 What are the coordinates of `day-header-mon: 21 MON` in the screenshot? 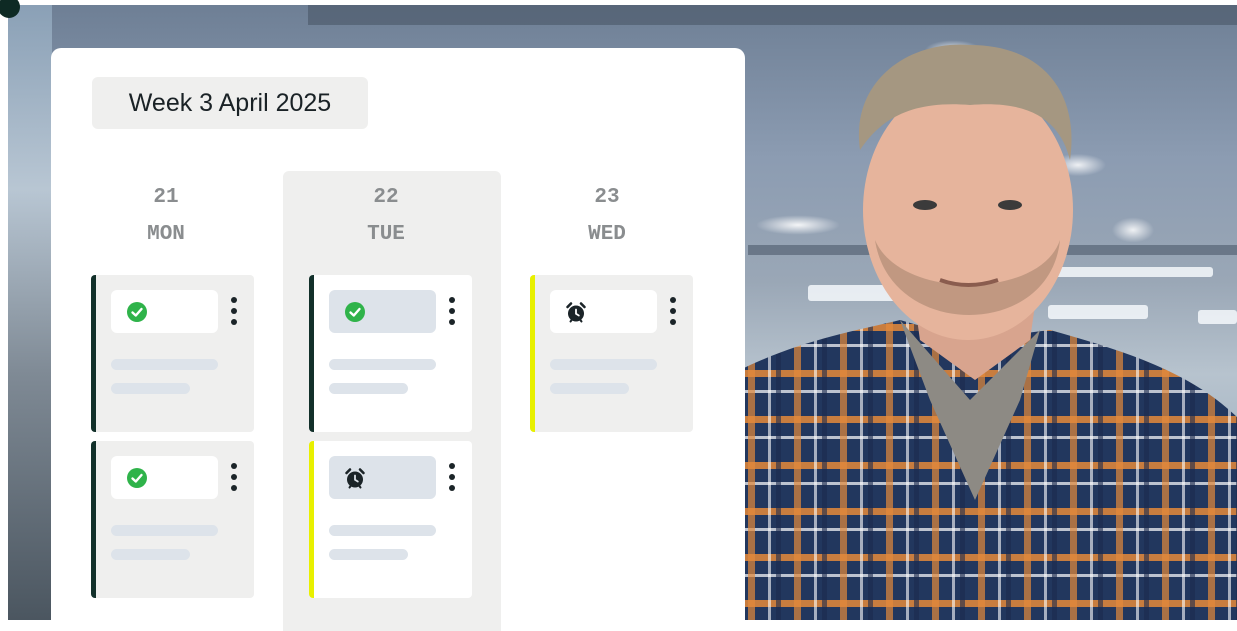 It's located at (166, 216).